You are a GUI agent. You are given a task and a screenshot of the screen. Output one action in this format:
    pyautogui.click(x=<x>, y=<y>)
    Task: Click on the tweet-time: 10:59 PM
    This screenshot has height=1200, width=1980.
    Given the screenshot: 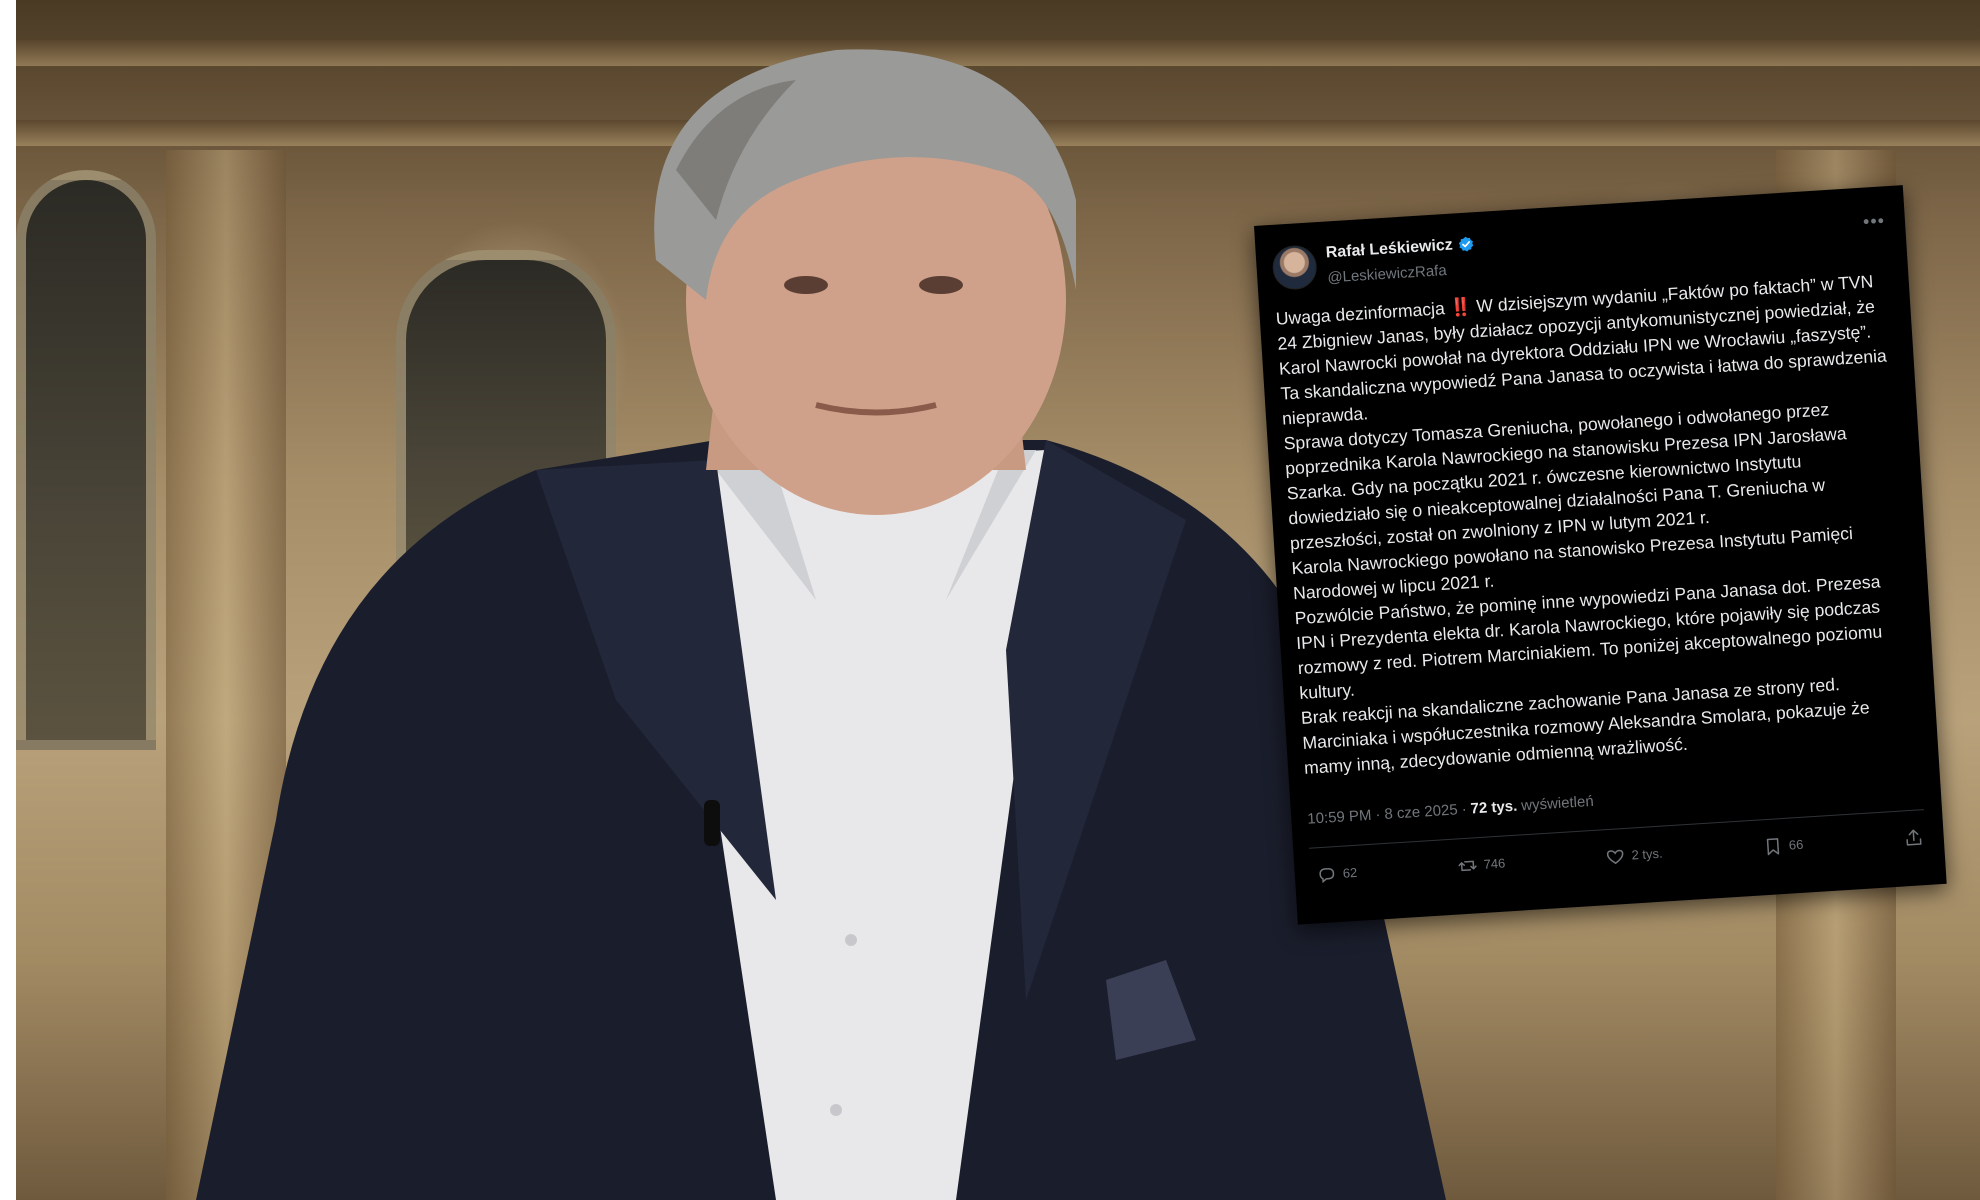 What is the action you would take?
    pyautogui.click(x=1340, y=817)
    